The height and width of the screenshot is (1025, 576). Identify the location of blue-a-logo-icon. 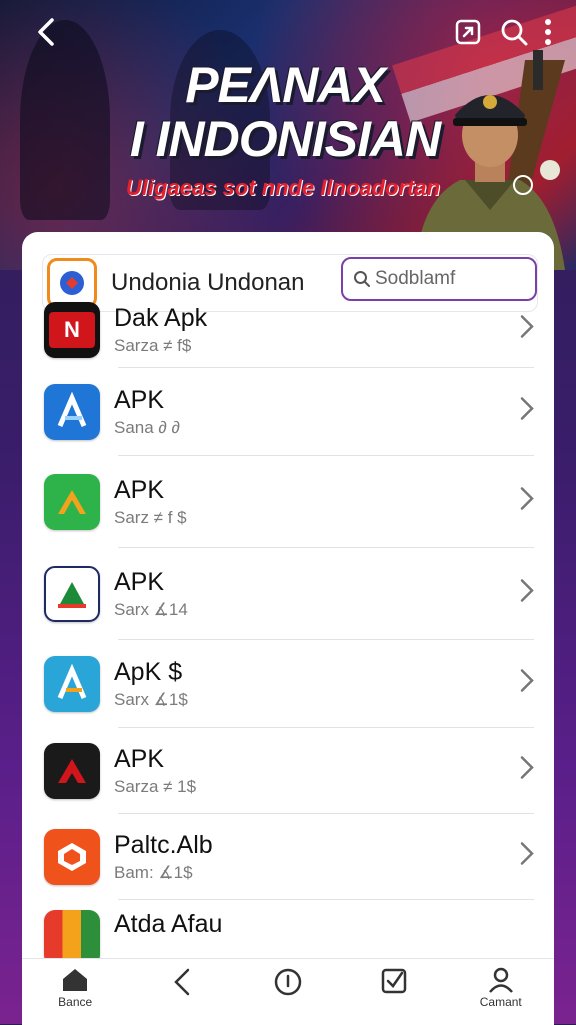
(72, 412).